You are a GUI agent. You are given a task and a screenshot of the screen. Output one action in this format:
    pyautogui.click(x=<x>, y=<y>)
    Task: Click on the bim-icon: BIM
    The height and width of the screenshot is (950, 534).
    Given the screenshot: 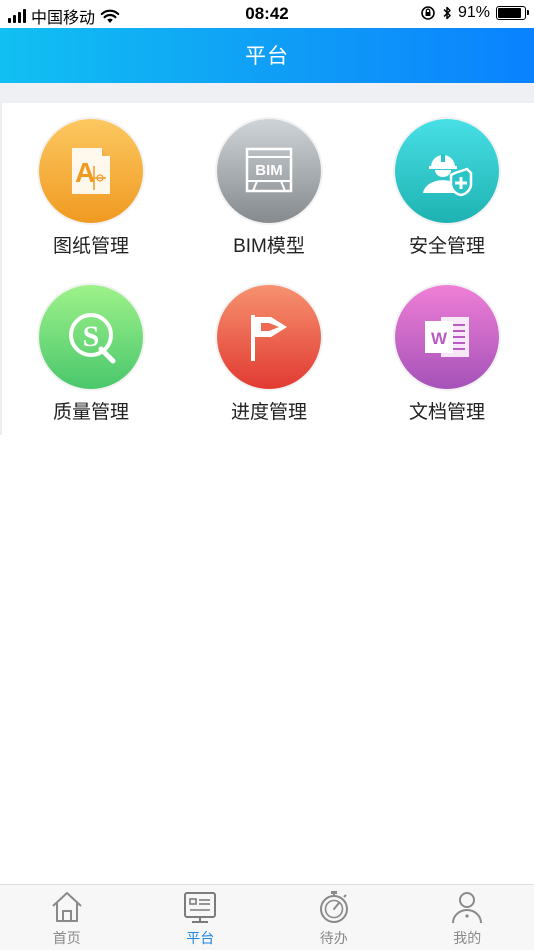 What is the action you would take?
    pyautogui.click(x=269, y=171)
    